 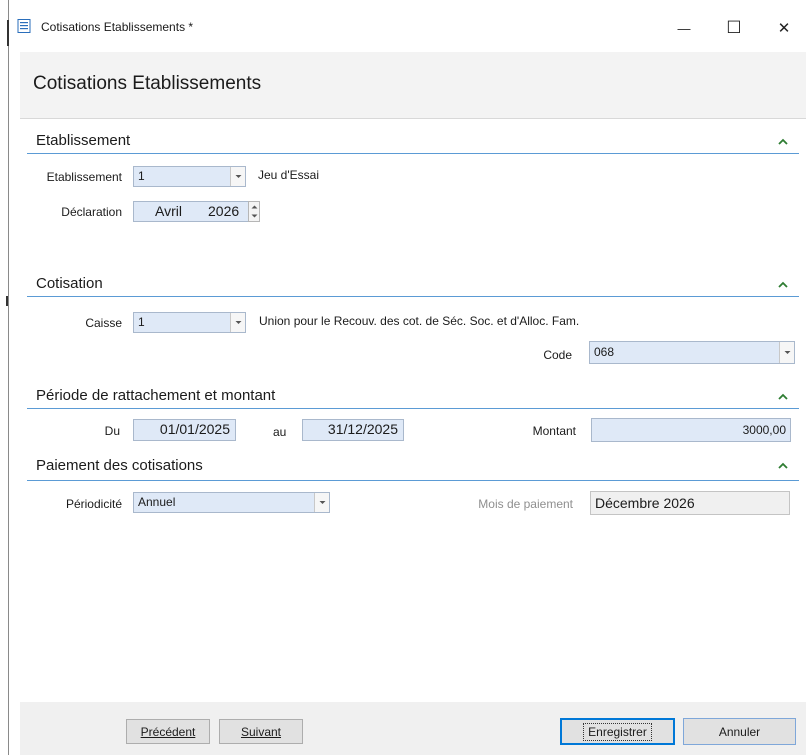 I want to click on close-button: ✕, so click(x=784, y=28).